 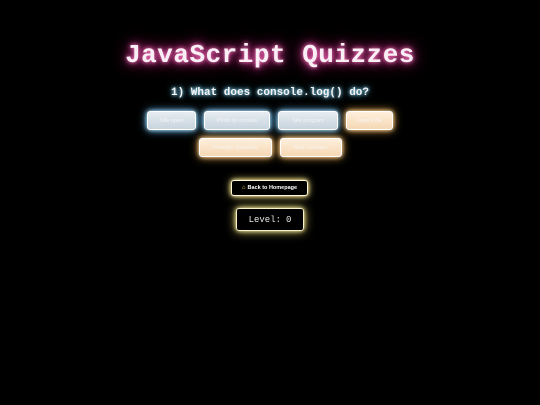 I want to click on quiz-title: JavaScript Quizzes, so click(x=270, y=55).